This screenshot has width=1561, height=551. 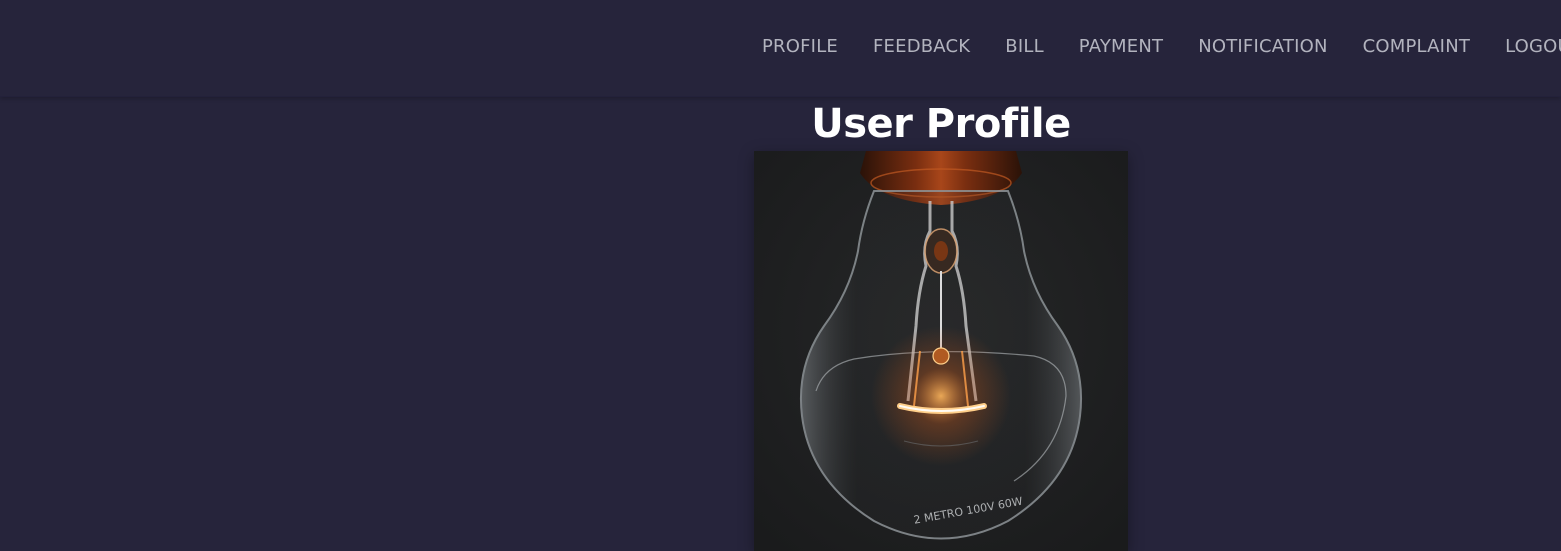 I want to click on nav-item-feedback: FEEDBACK, so click(x=921, y=46).